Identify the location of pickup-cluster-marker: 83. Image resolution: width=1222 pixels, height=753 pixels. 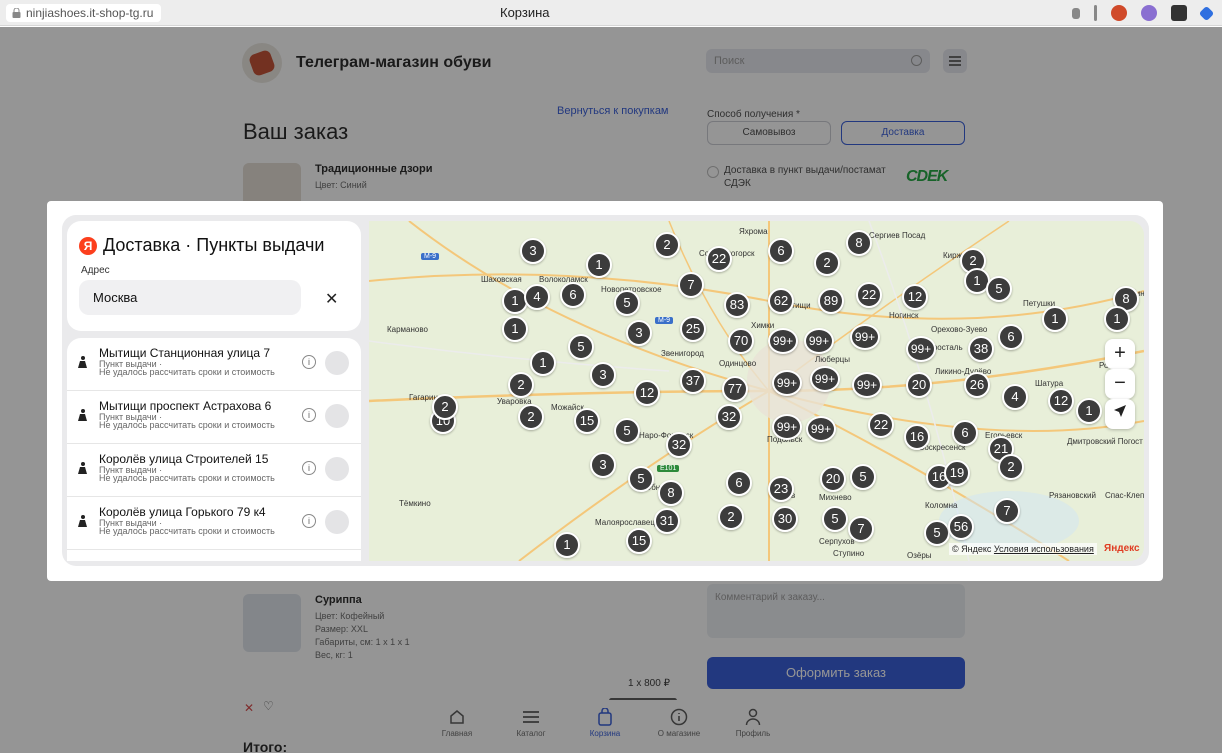
(737, 305).